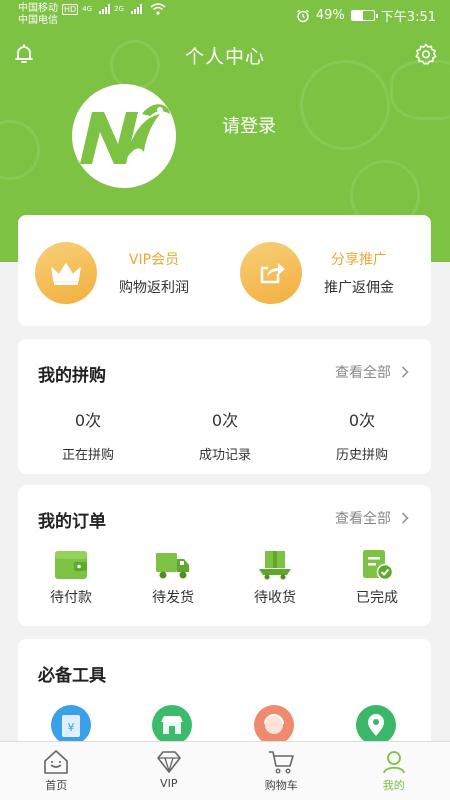 The width and height of the screenshot is (450, 800). I want to click on network-type-secondary: 2G, so click(119, 9).